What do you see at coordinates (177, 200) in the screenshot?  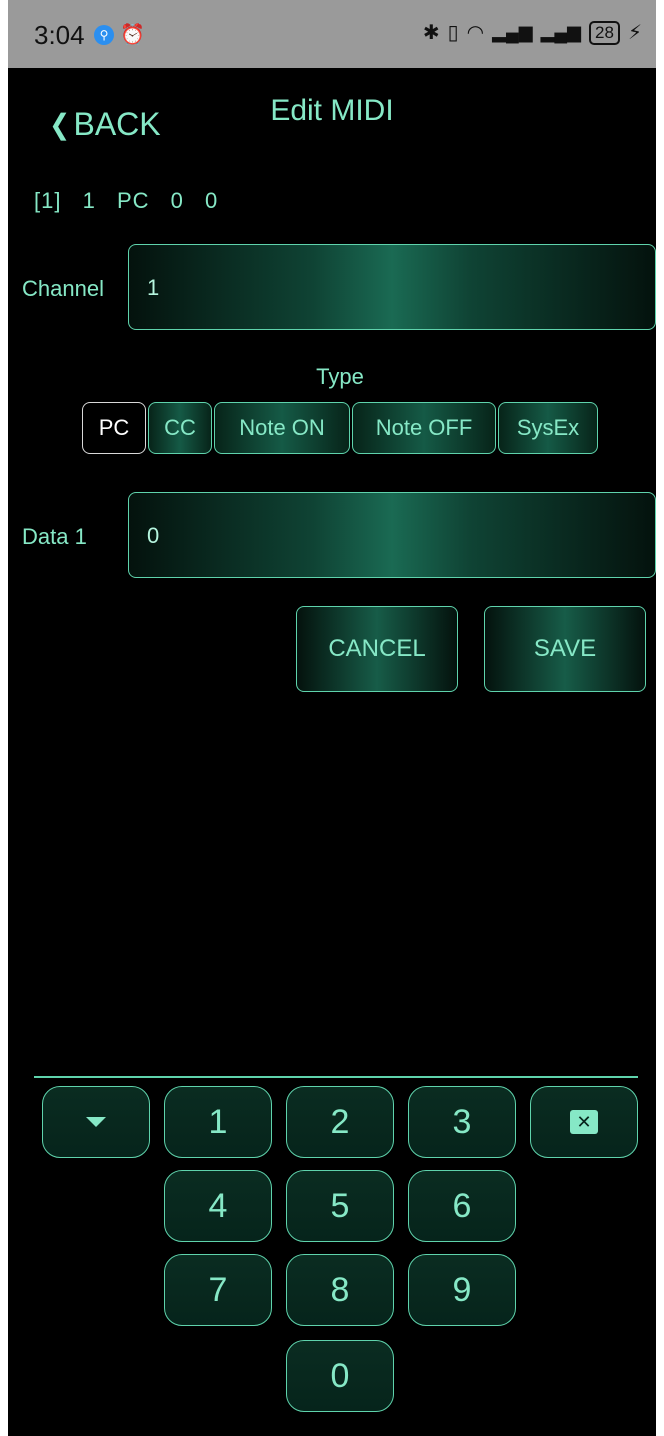 I see `summary-data1: 0` at bounding box center [177, 200].